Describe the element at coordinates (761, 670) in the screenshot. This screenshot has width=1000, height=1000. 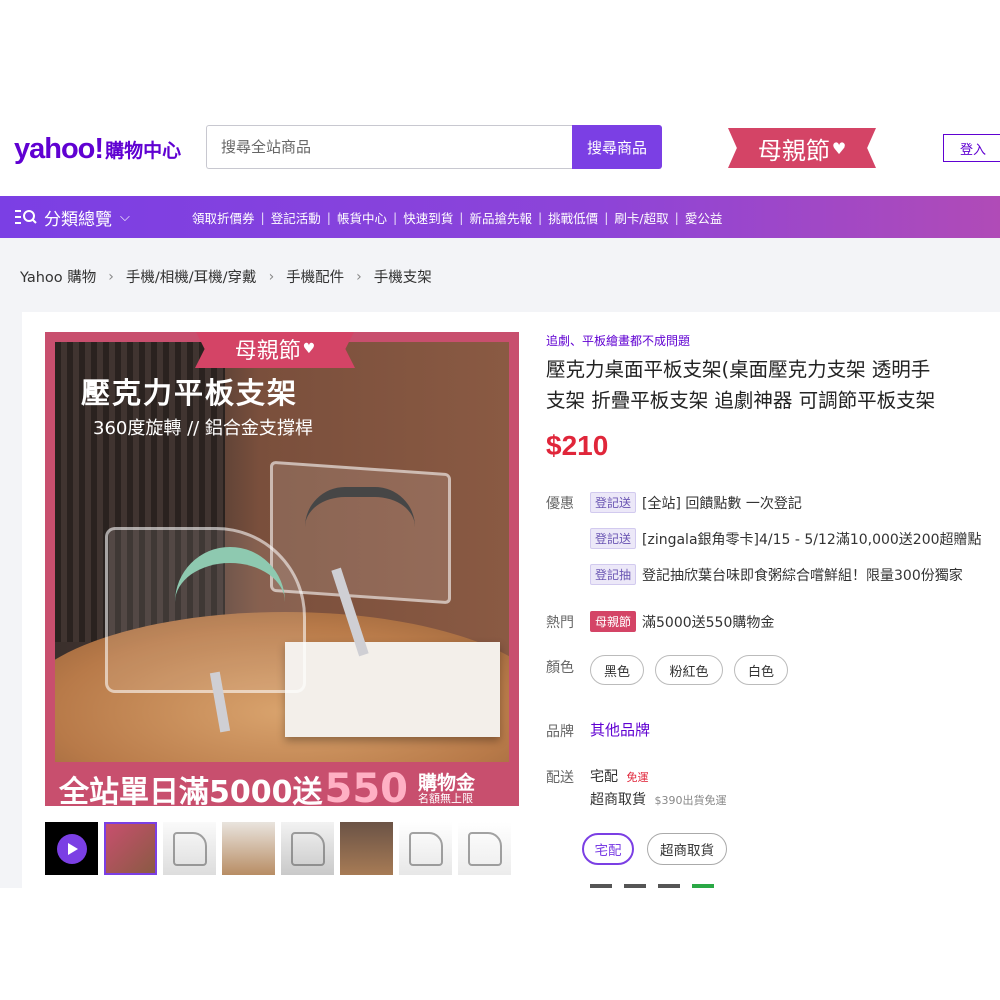
I see `color-option-white: 白色` at that location.